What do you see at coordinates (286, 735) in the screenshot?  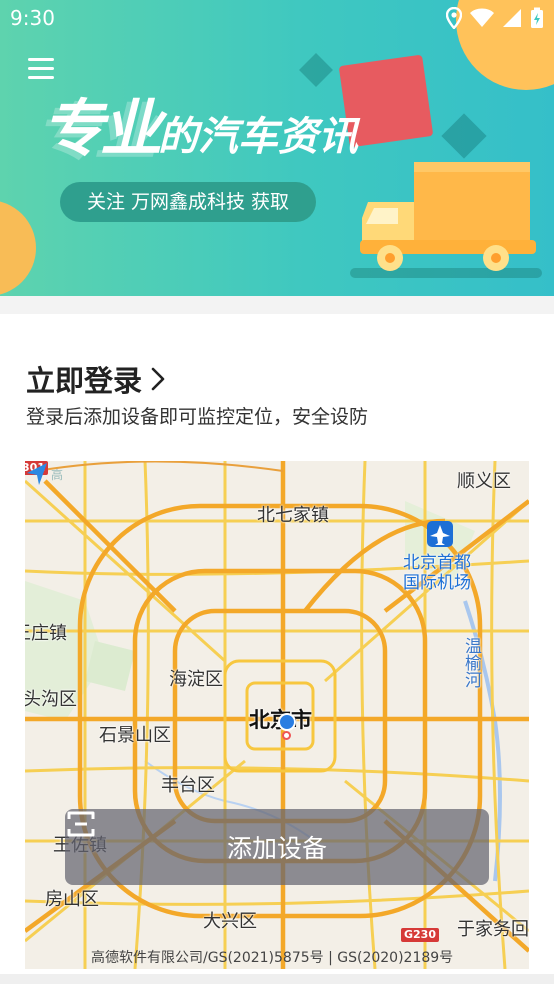 I see `map-center-pin` at bounding box center [286, 735].